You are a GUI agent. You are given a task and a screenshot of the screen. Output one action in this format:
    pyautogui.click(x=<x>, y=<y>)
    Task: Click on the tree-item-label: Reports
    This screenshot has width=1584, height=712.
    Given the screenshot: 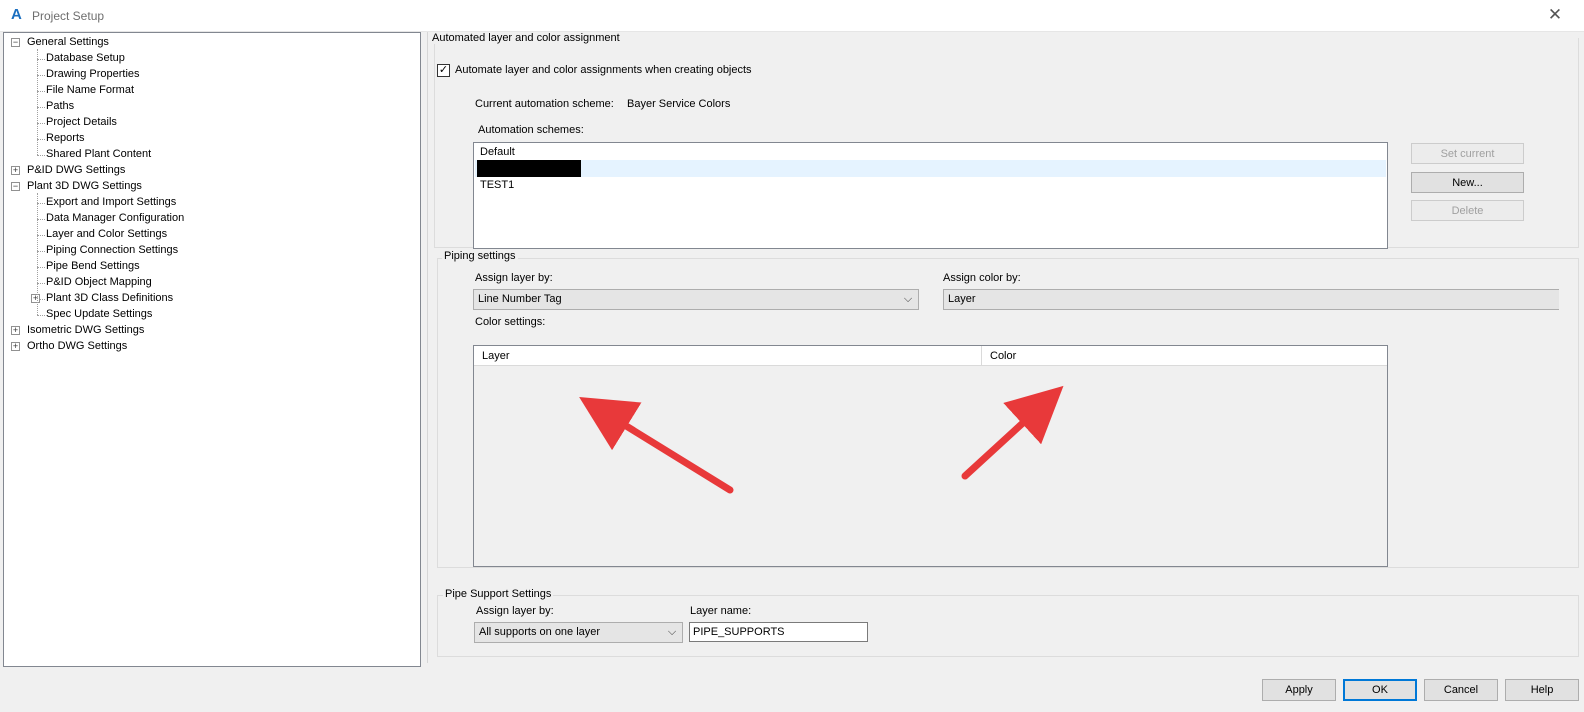 What is the action you would take?
    pyautogui.click(x=65, y=138)
    